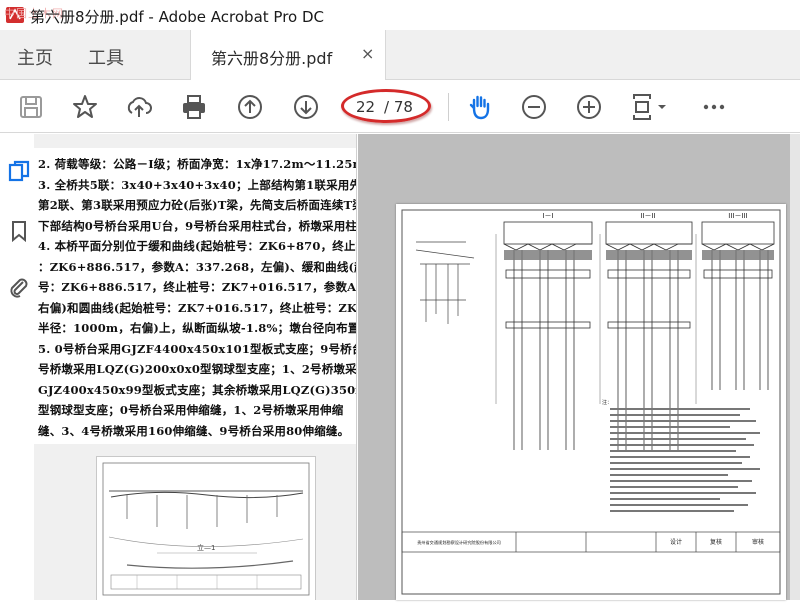 Image resolution: width=800 pixels, height=604 pixels. What do you see at coordinates (206, 548) in the screenshot?
I see `thumbnail-caption: 立—1` at bounding box center [206, 548].